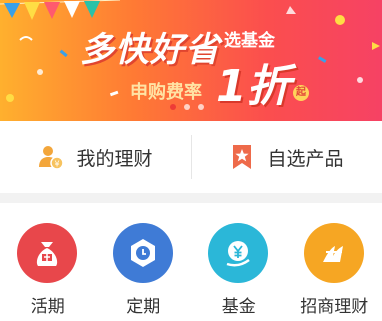 This screenshot has height=321, width=382. I want to click on menu-item-demand: 活期, so click(48, 262).